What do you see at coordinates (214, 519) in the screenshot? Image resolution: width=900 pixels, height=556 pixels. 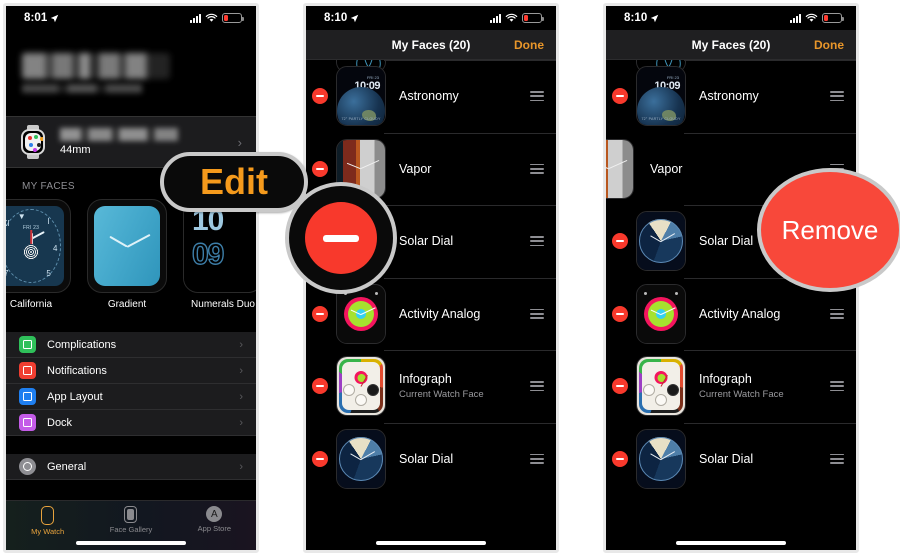 I see `tab-app-store: A App Store` at bounding box center [214, 519].